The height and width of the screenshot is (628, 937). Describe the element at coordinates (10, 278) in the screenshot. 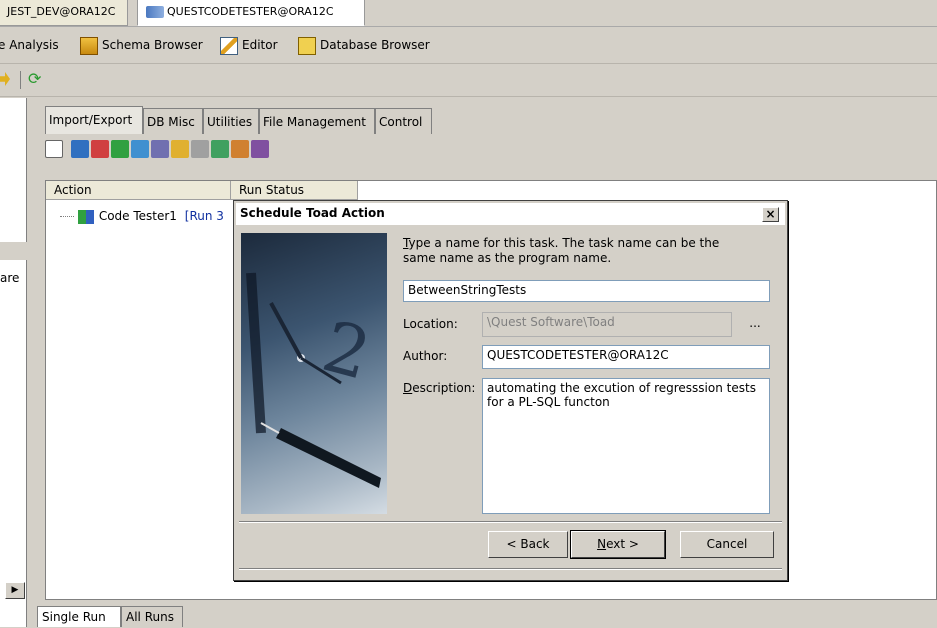

I see `panel-item-label: are` at that location.